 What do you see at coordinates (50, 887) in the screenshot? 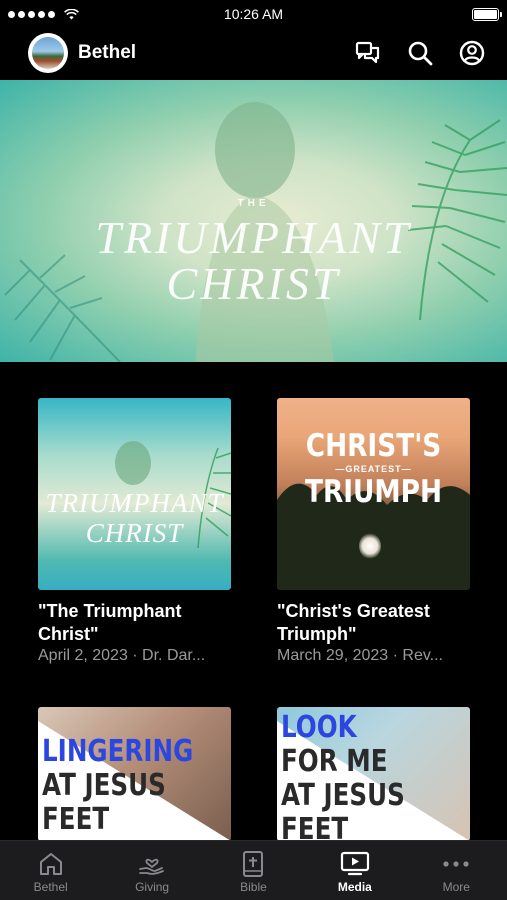
I see `tab-label: Bethel` at bounding box center [50, 887].